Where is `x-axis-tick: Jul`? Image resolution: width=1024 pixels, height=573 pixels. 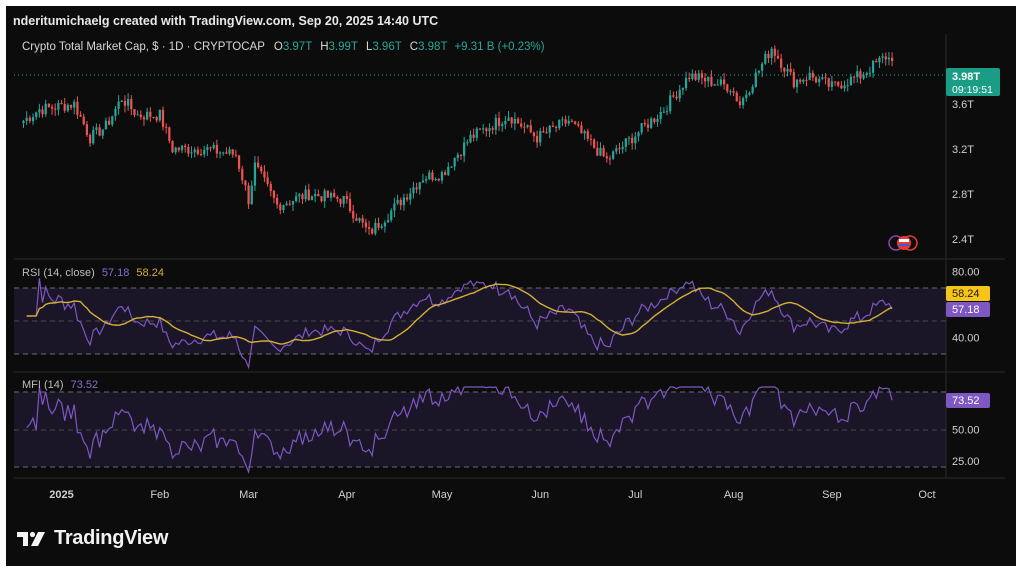
x-axis-tick: Jul is located at coordinates (635, 495).